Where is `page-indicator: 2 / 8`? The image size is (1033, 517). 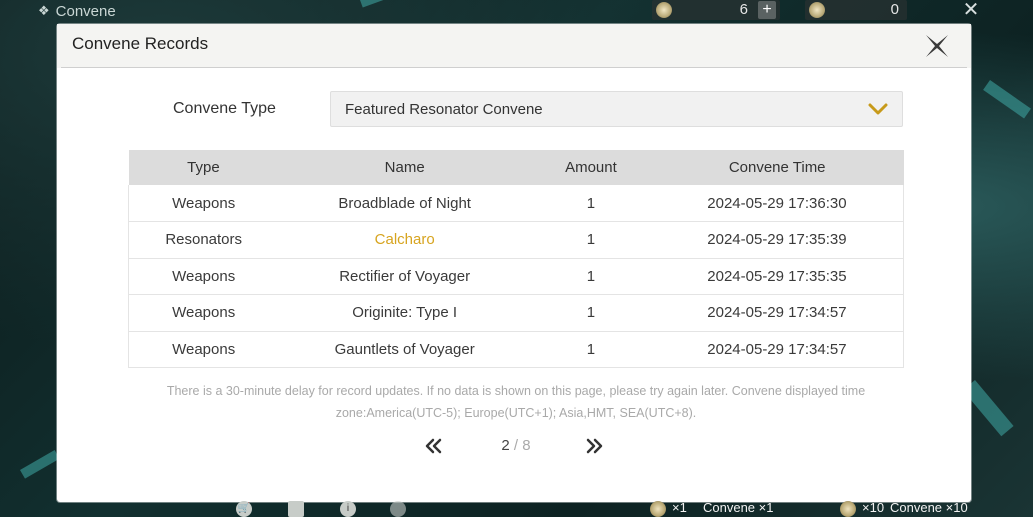 page-indicator: 2 / 8 is located at coordinates (516, 445).